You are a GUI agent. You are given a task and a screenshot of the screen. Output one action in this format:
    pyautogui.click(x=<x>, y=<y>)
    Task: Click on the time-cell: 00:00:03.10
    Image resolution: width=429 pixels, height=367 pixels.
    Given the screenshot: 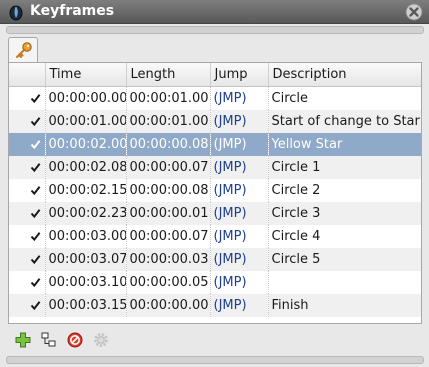 What is the action you would take?
    pyautogui.click(x=86, y=282)
    